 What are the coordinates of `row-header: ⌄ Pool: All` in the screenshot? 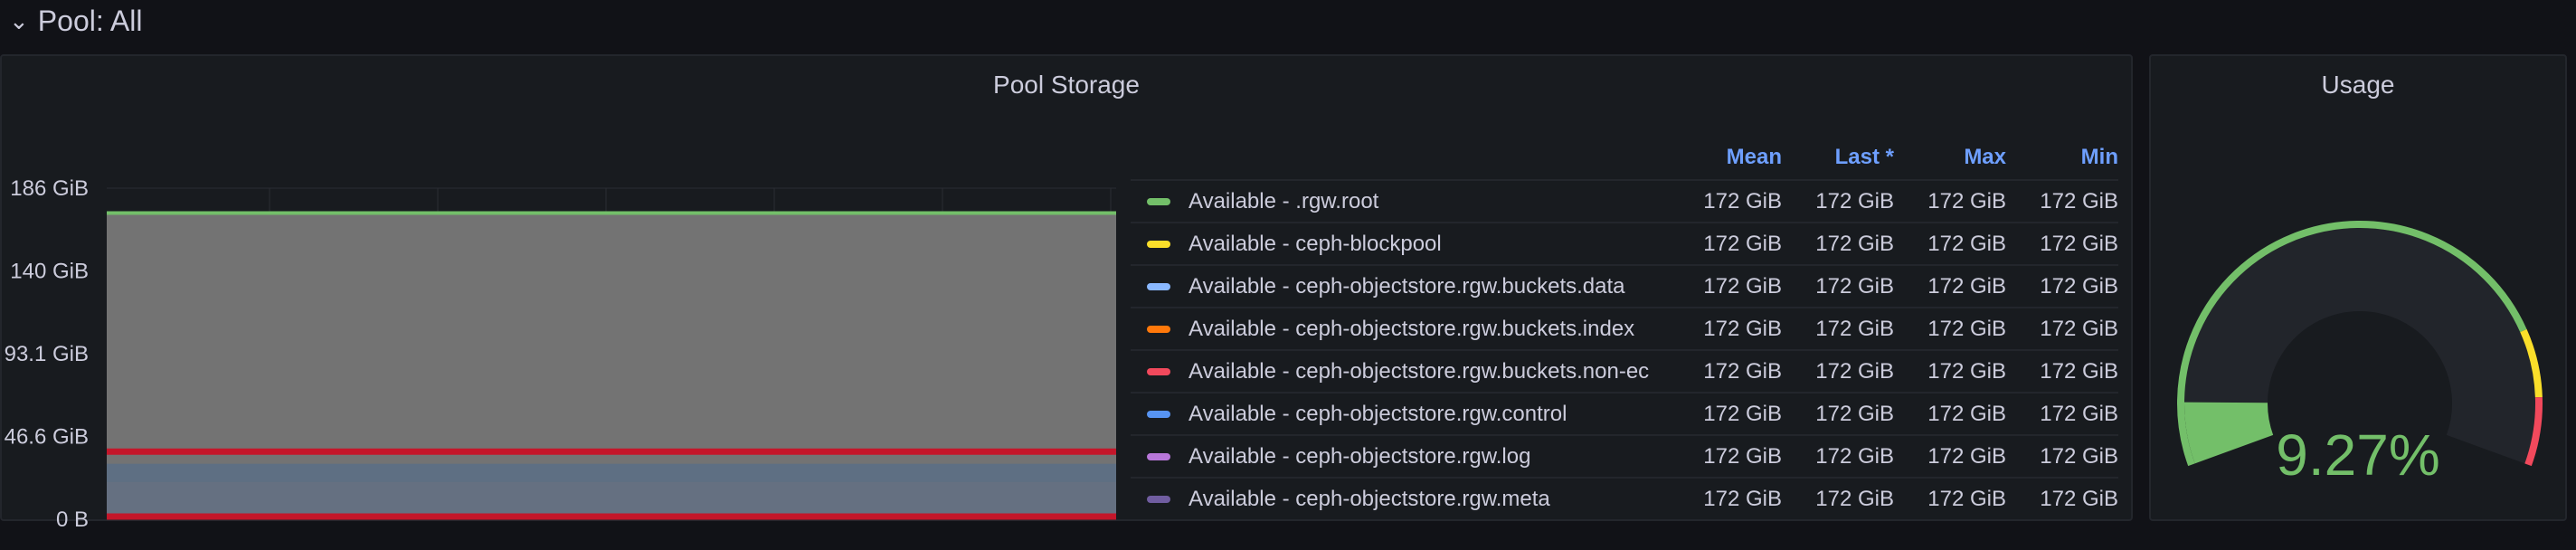 It's located at (71, 21).